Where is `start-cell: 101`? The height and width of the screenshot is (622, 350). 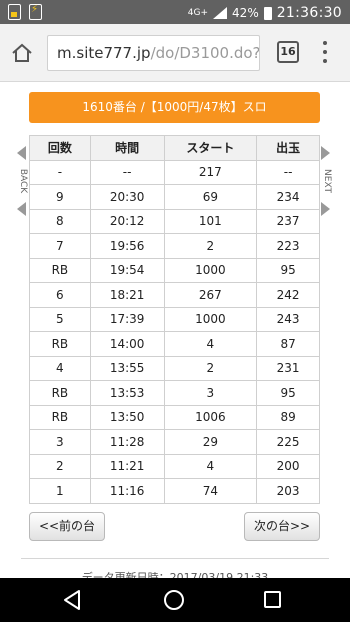 start-cell: 101 is located at coordinates (210, 221).